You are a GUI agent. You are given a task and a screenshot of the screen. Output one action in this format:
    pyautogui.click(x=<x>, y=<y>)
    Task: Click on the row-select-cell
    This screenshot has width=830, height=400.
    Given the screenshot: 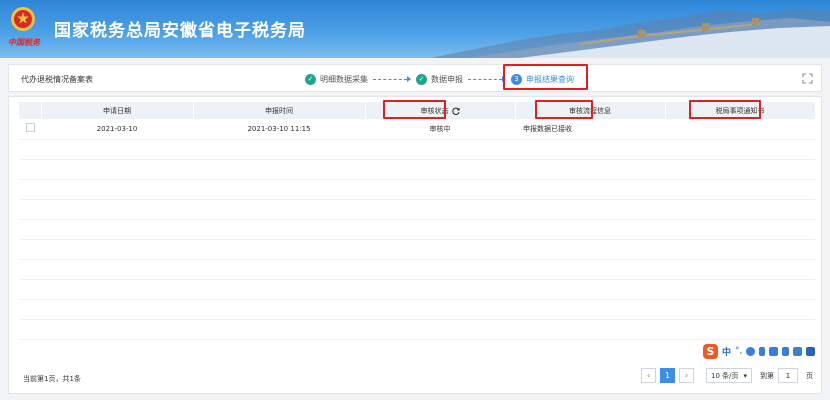 What is the action you would take?
    pyautogui.click(x=30, y=129)
    